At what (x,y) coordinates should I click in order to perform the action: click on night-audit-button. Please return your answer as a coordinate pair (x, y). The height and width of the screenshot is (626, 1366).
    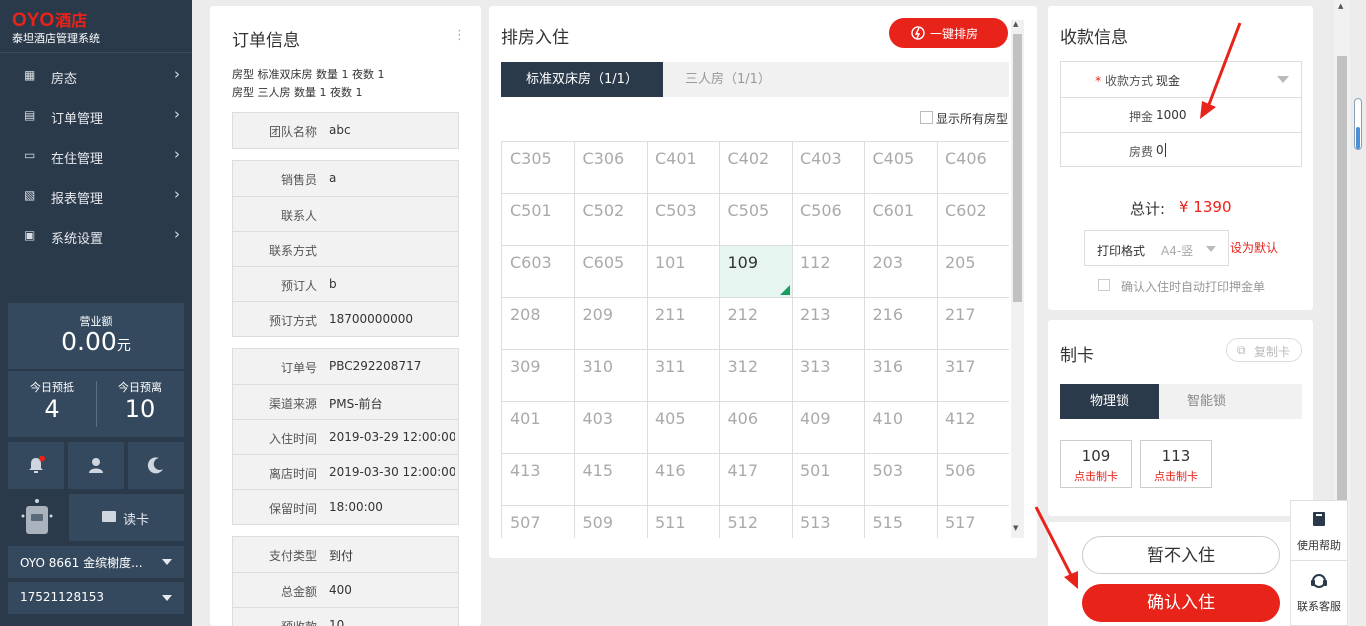
    Looking at the image, I should click on (156, 465).